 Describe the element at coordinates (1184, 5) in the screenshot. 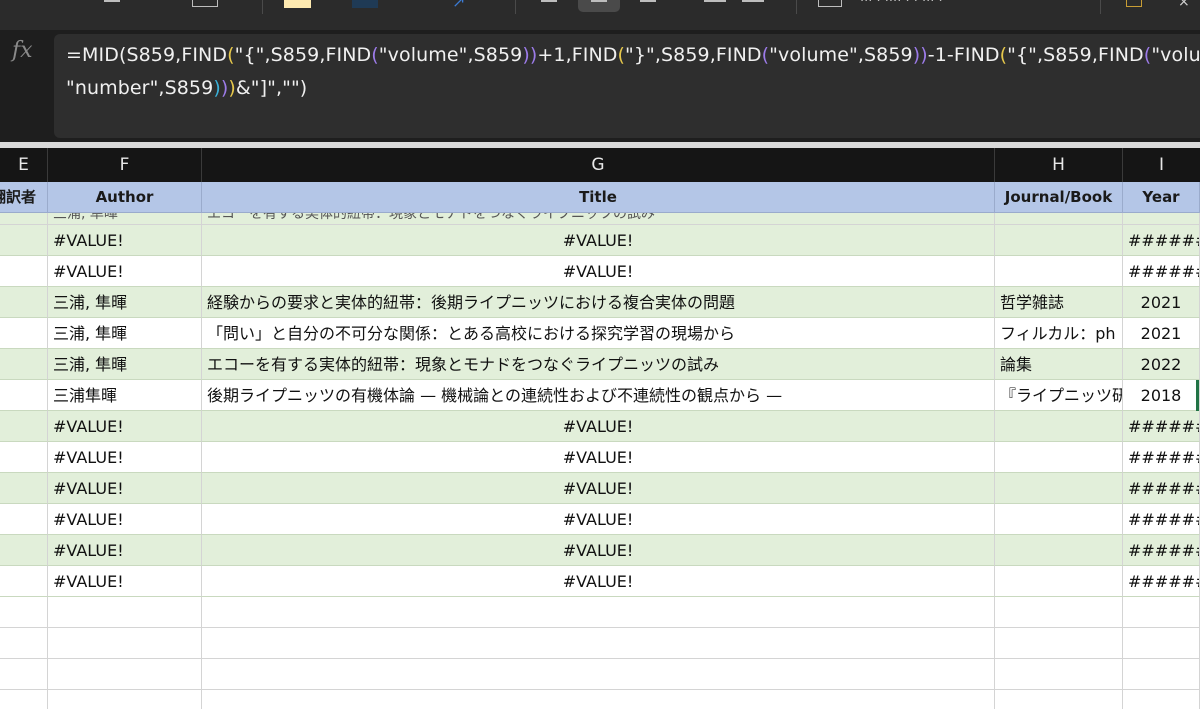

I see `close-icon: ×` at that location.